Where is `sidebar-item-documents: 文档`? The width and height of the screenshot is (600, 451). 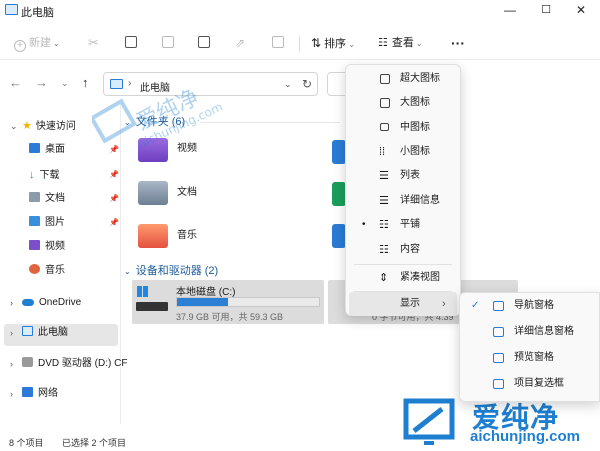
sidebar-item-documents: 文档 is located at coordinates (47, 199).